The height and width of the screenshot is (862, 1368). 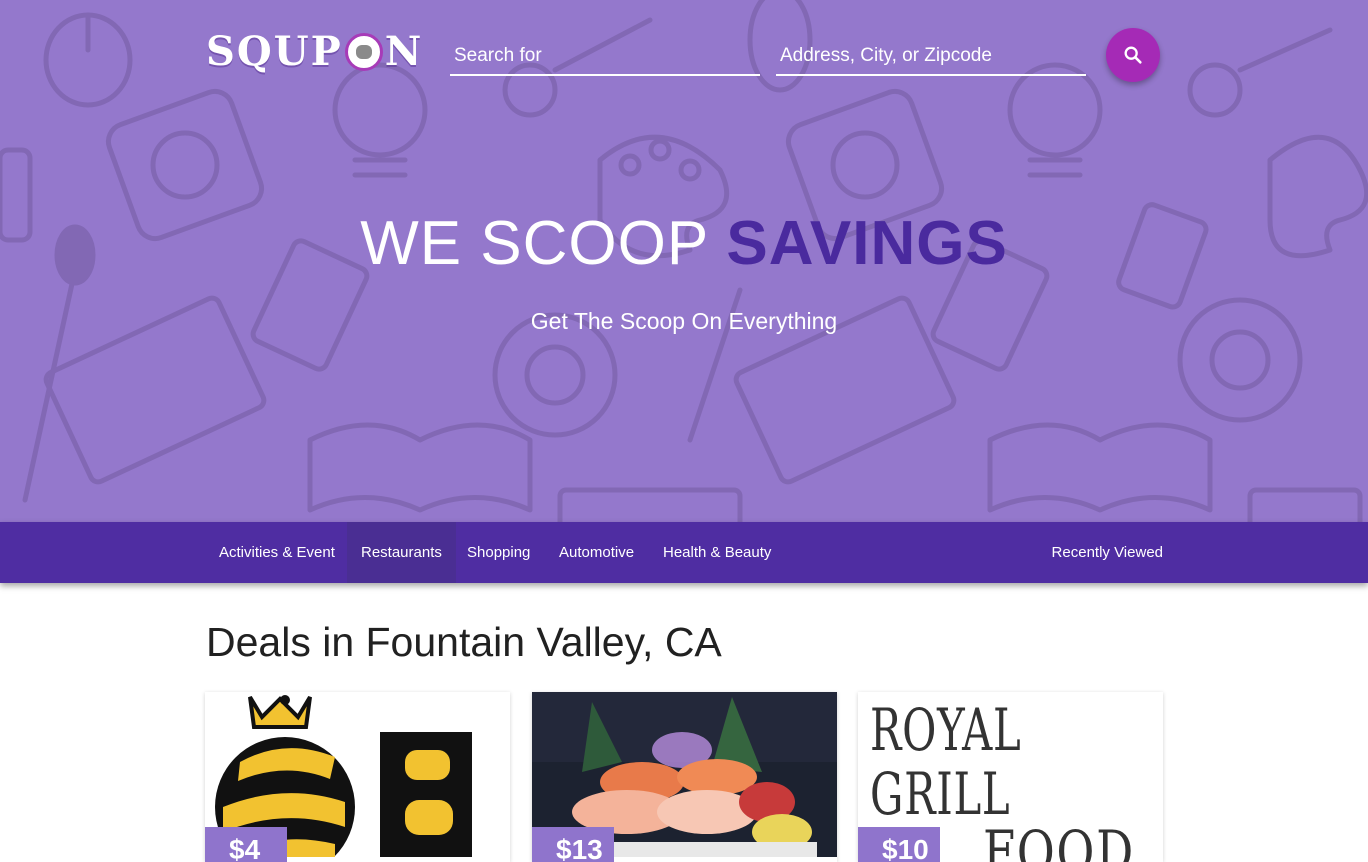 What do you see at coordinates (684, 777) in the screenshot?
I see `deal-card: $13` at bounding box center [684, 777].